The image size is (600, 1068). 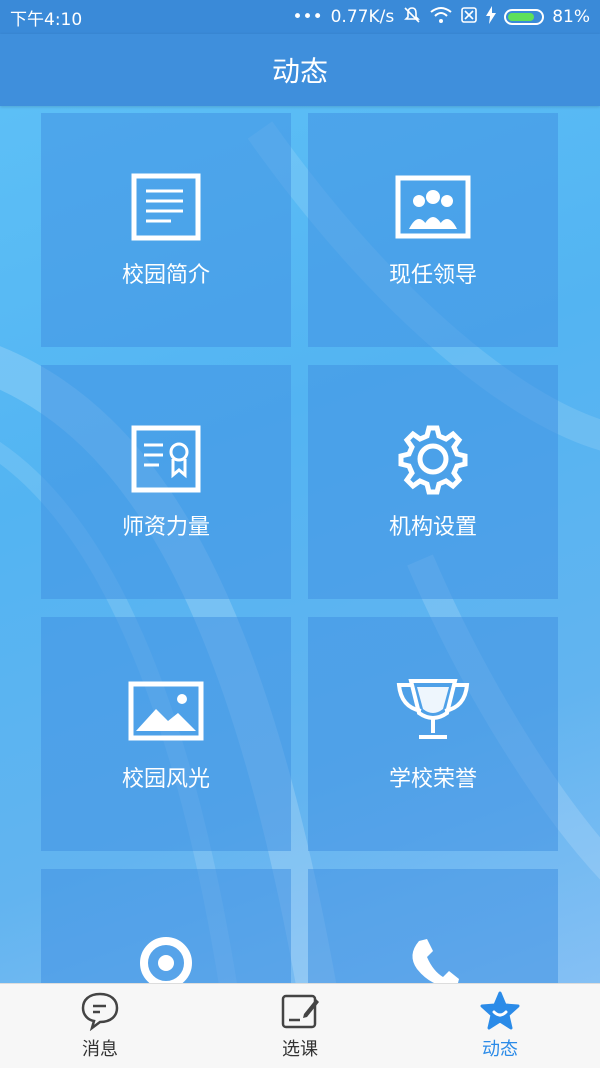 What do you see at coordinates (100, 1011) in the screenshot?
I see `chat-bubble-icon` at bounding box center [100, 1011].